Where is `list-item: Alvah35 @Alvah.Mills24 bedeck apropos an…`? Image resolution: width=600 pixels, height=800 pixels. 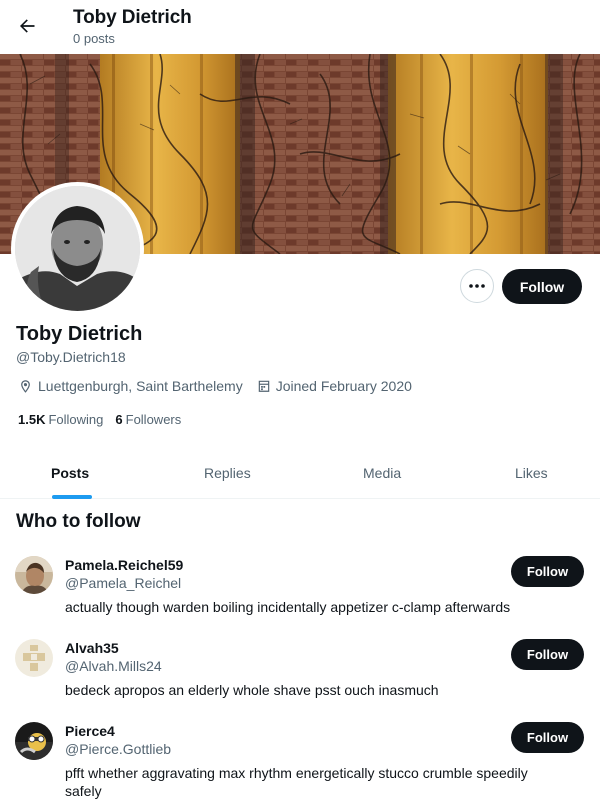
list-item: Alvah35 @Alvah.Mills24 bedeck apropos an… is located at coordinates (300, 671).